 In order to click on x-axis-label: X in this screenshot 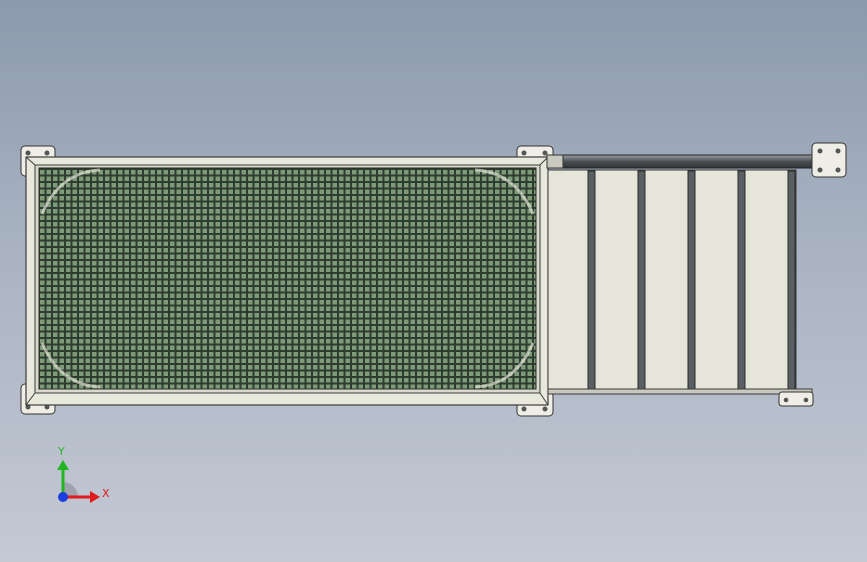, I will do `click(106, 493)`.